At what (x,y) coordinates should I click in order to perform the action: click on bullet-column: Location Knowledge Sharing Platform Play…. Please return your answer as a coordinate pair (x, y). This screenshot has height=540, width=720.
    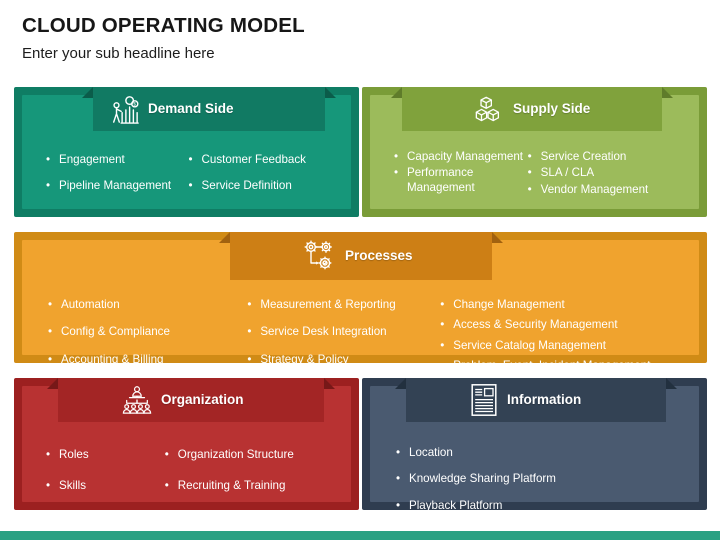
    Looking at the image, I should click on (541, 480).